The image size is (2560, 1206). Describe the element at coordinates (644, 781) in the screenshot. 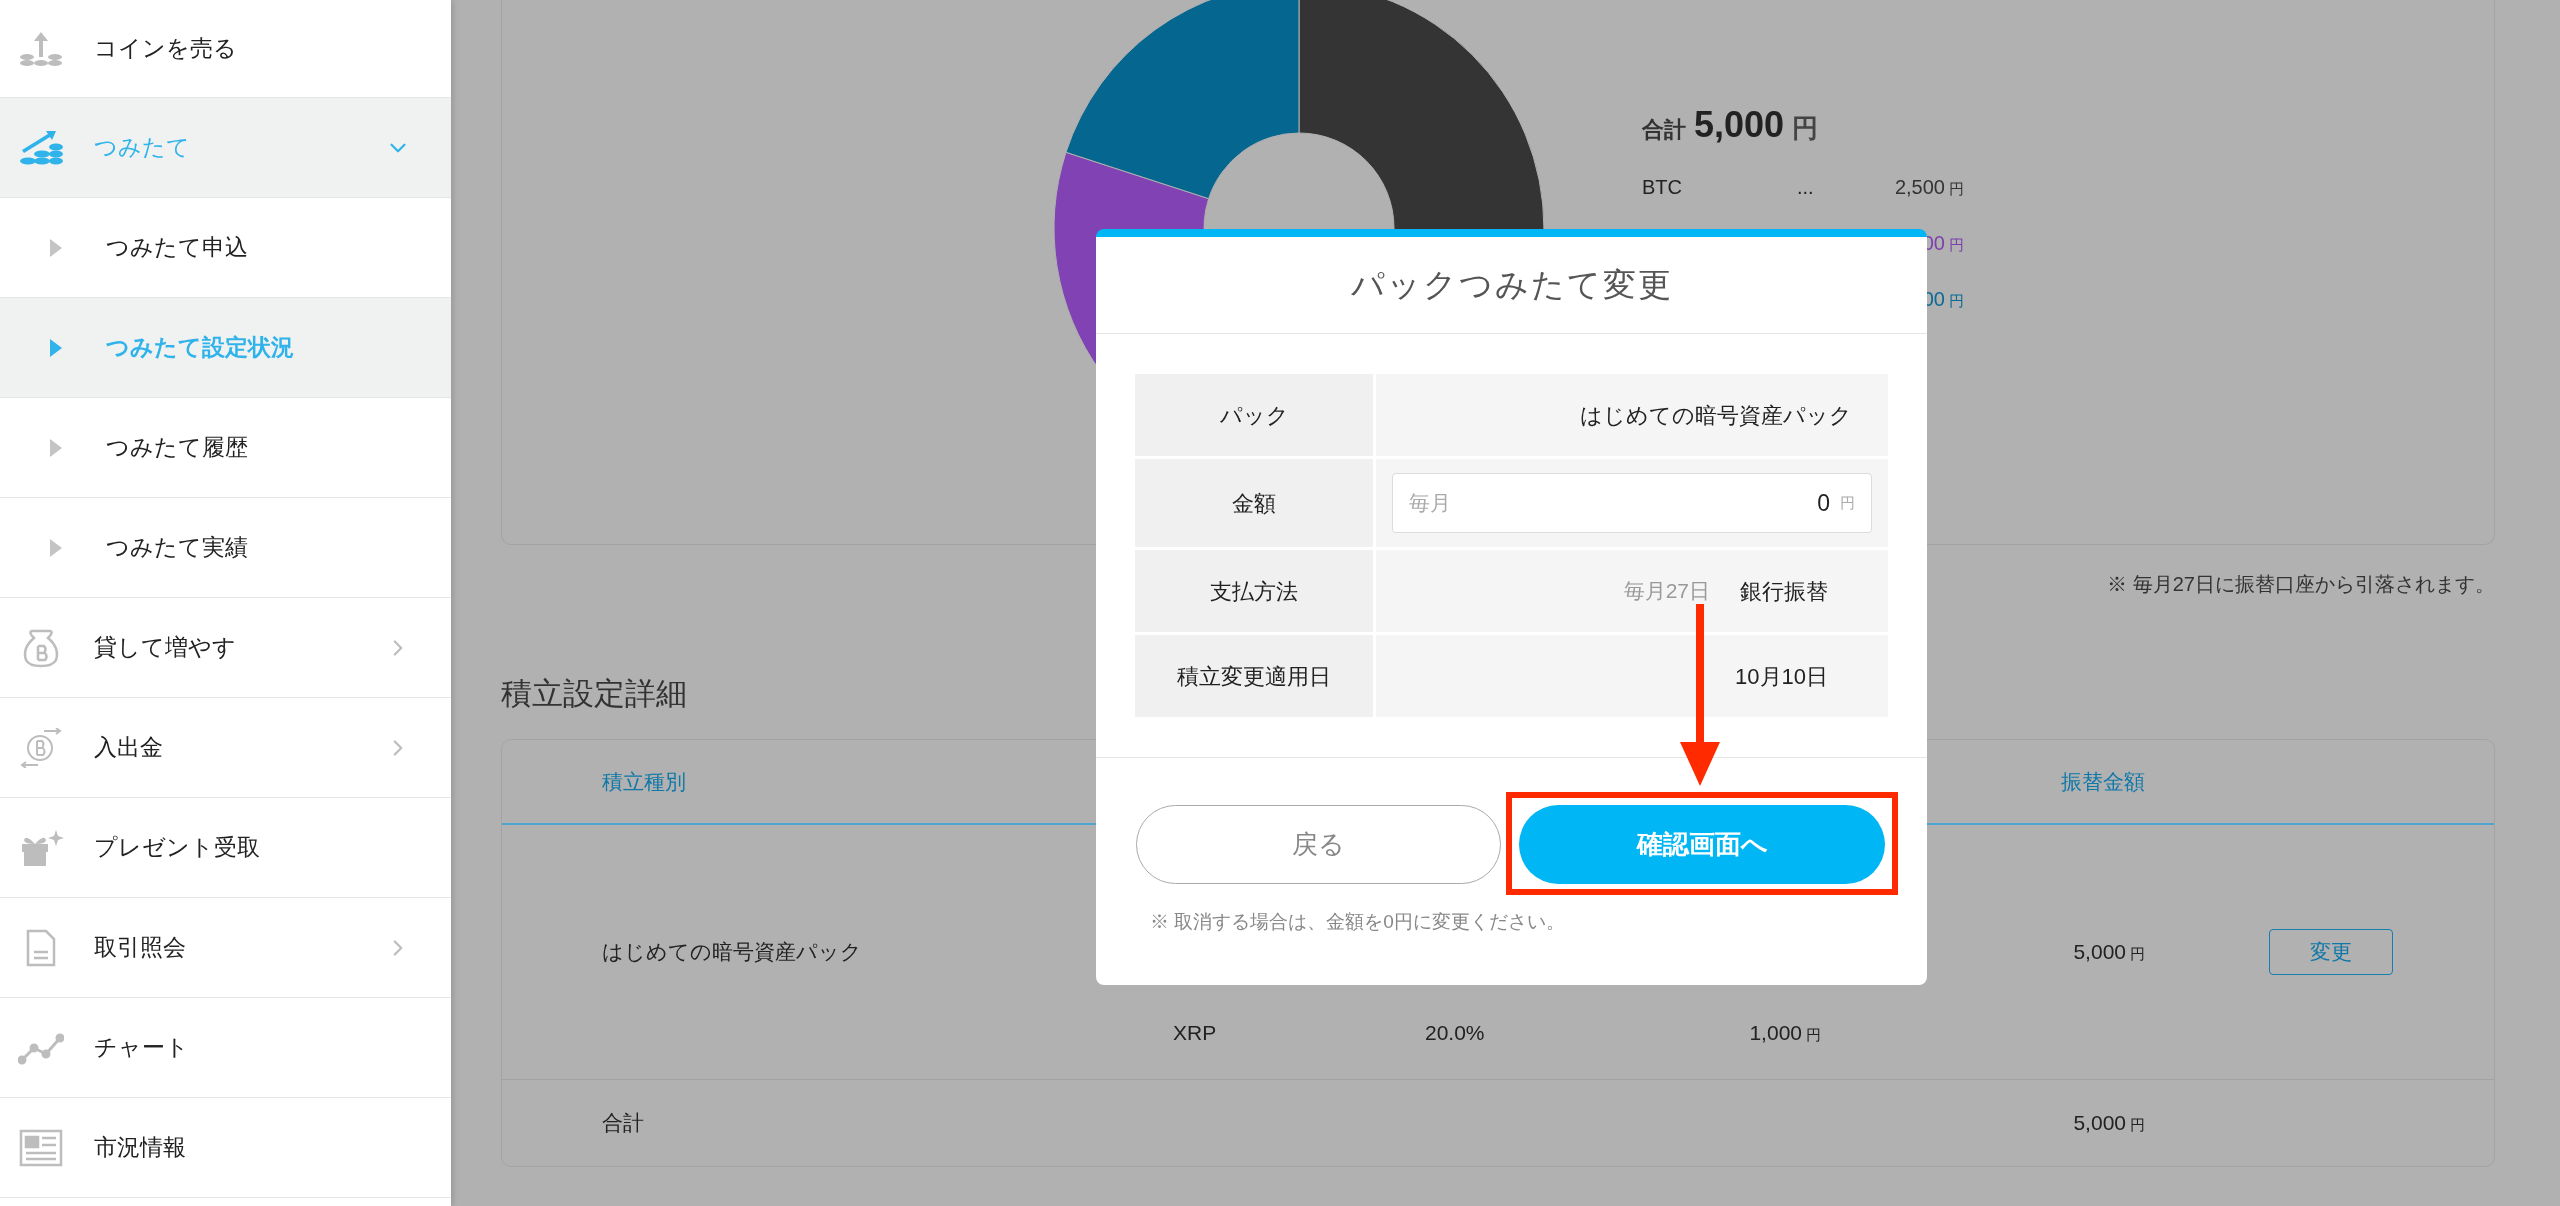

I see `column-header: 積立種別` at that location.